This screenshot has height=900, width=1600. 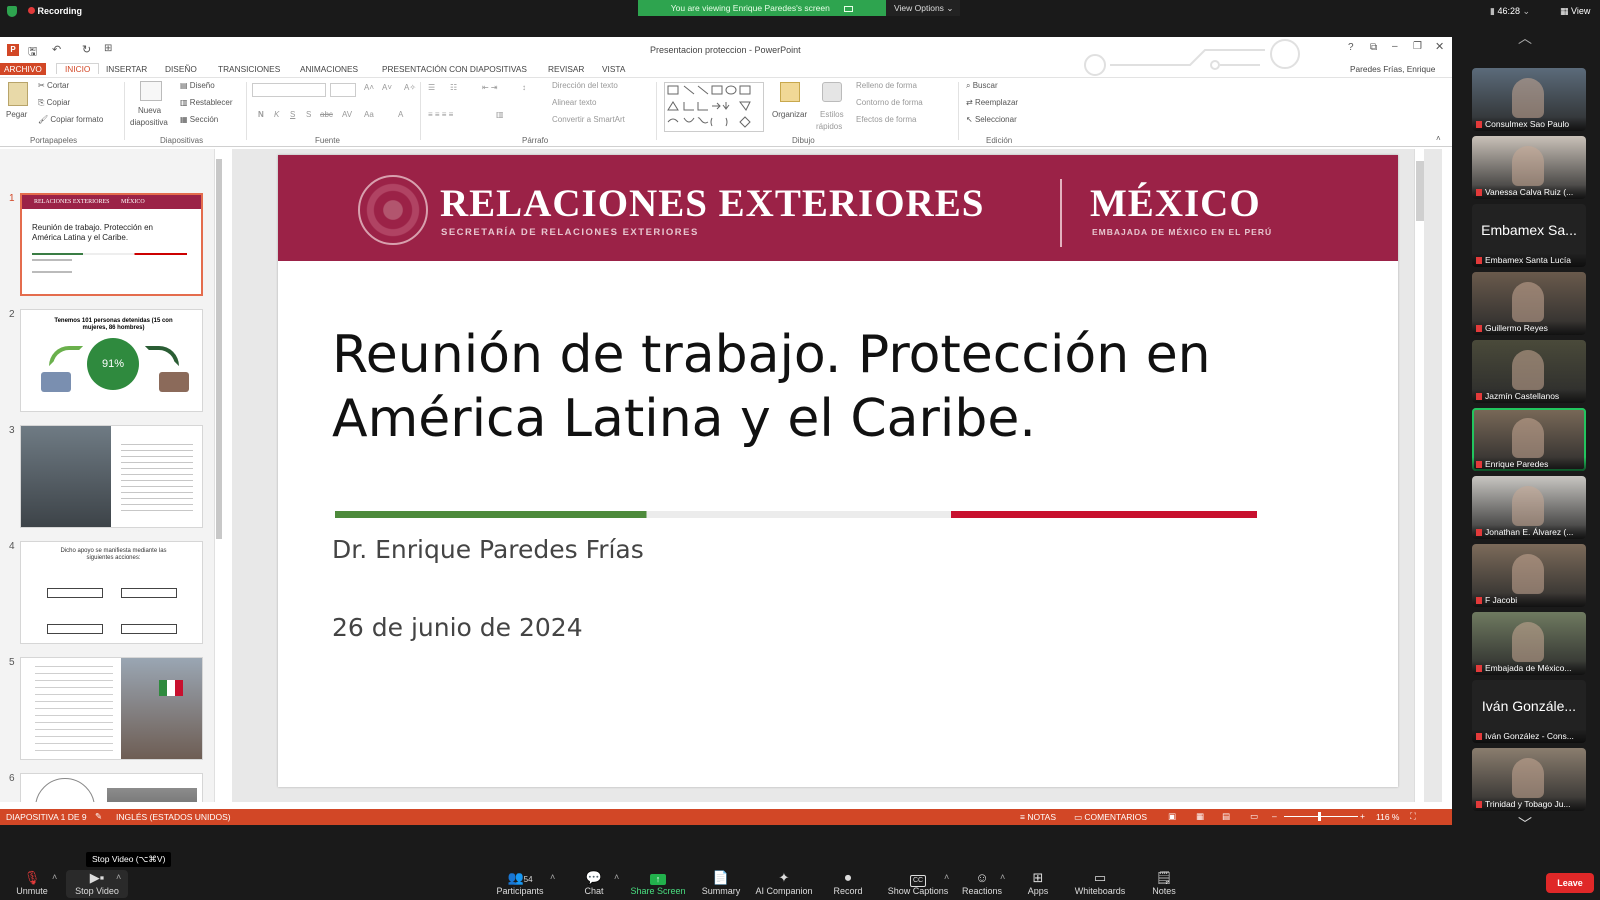 I want to click on help-icon: ?, so click(x=1351, y=47).